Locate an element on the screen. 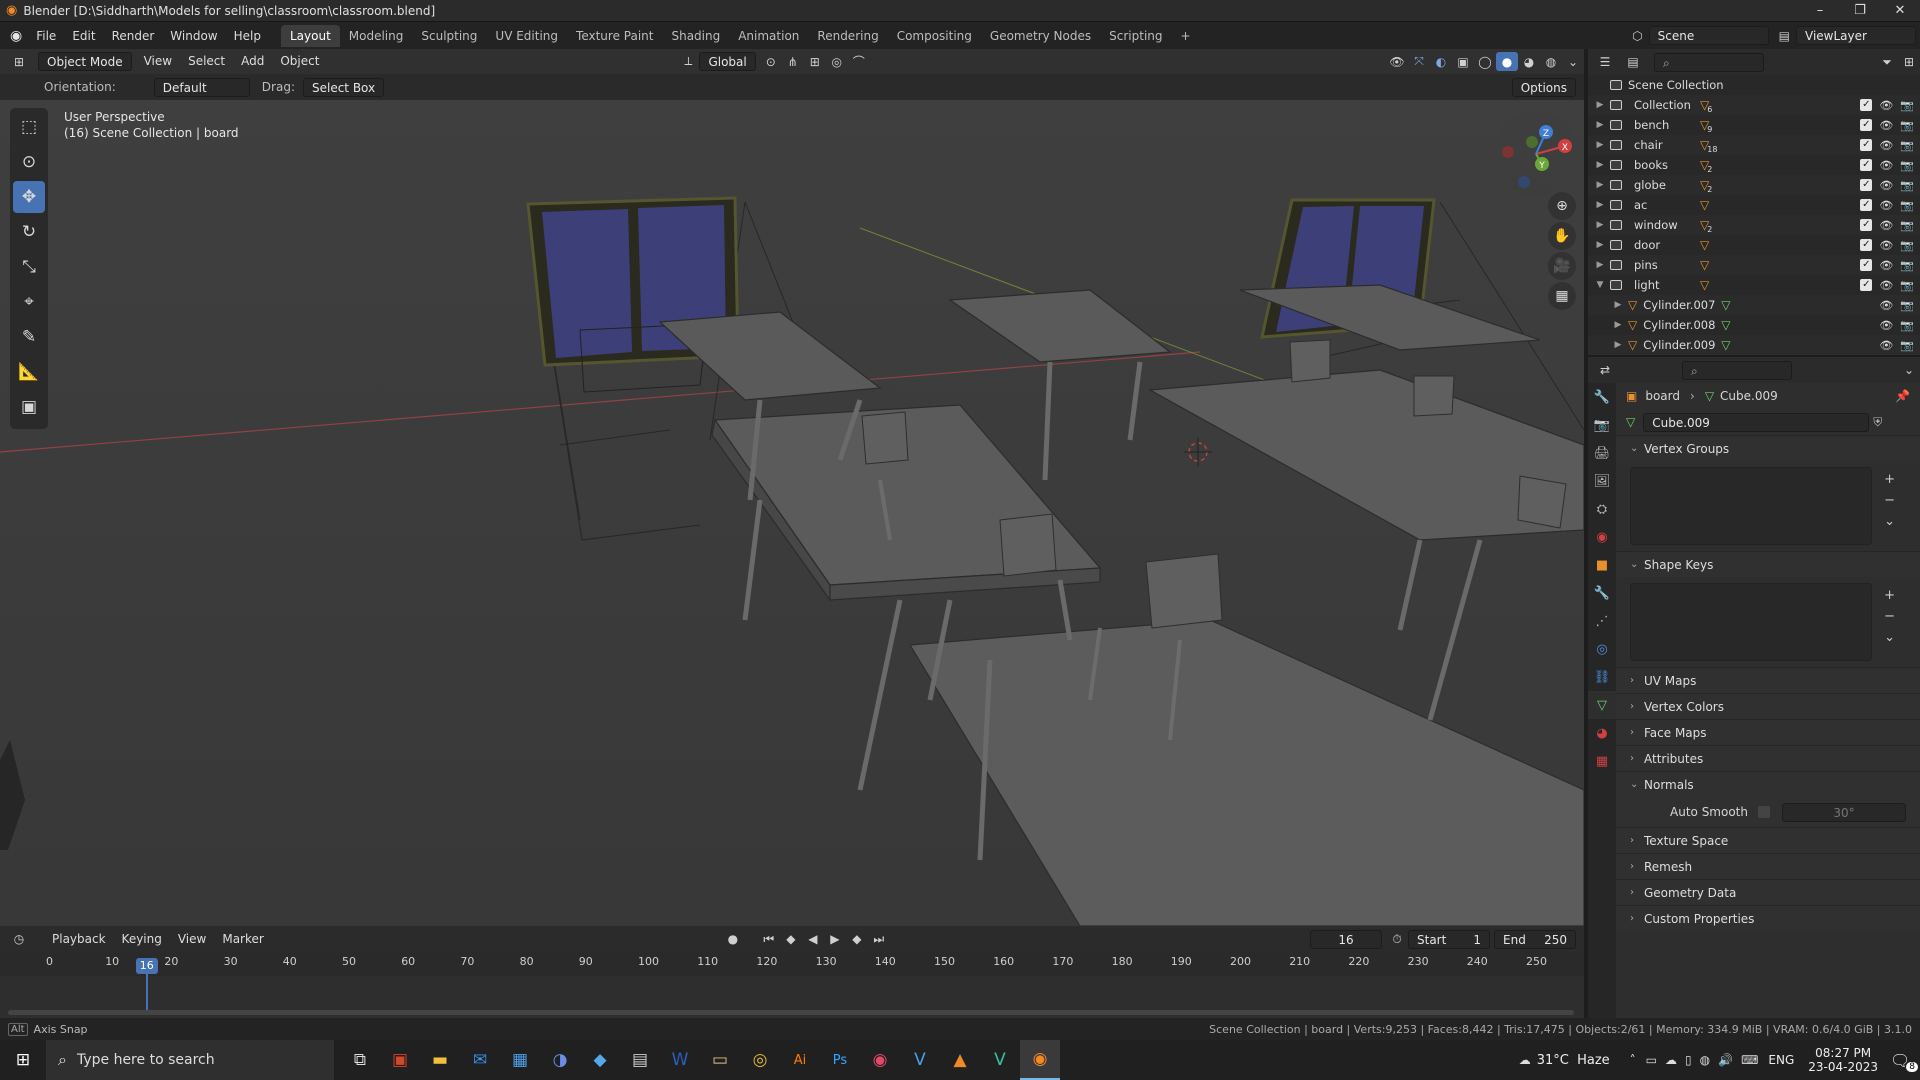  clock: 08:27 PM 23-04-2023 is located at coordinates (1843, 1060).